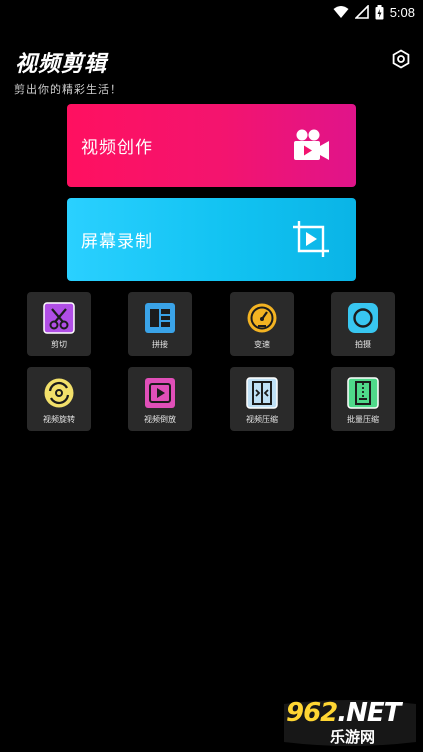 The width and height of the screenshot is (423, 752). What do you see at coordinates (379, 11) in the screenshot?
I see `battery-charging-icon` at bounding box center [379, 11].